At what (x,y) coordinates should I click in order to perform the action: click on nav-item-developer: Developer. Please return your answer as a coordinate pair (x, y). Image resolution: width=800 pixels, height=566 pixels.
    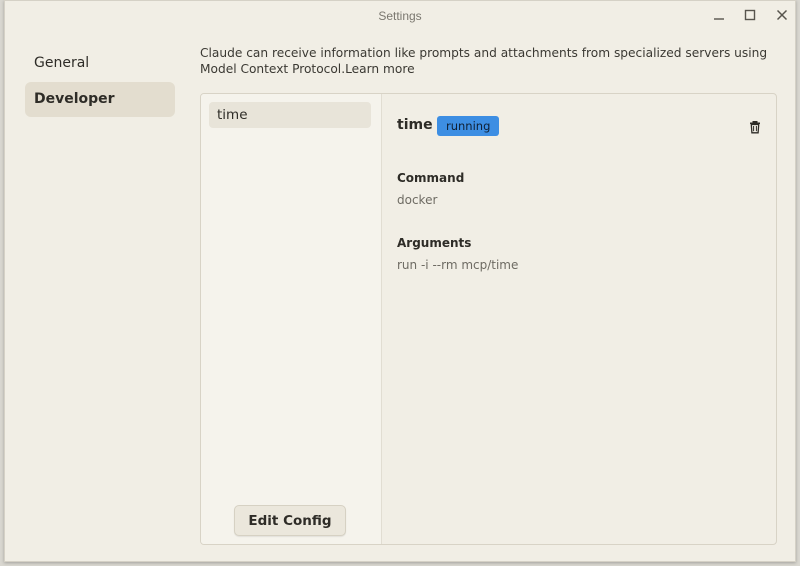
    Looking at the image, I should click on (100, 99).